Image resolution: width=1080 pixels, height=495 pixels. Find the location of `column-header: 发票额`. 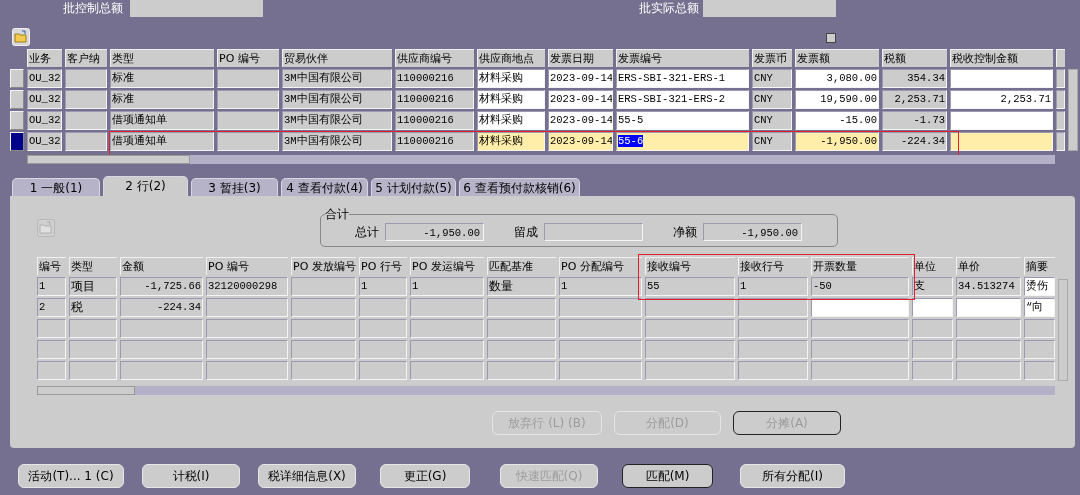

column-header: 发票额 is located at coordinates (837, 58).